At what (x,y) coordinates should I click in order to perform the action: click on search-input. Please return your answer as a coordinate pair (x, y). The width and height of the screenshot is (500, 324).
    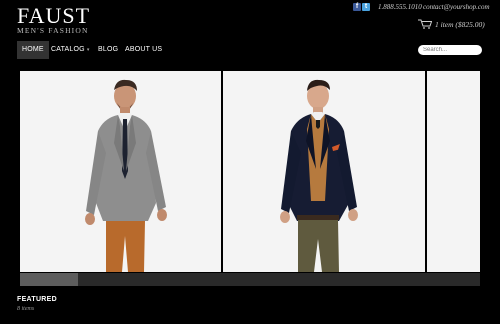
    Looking at the image, I should click on (450, 50).